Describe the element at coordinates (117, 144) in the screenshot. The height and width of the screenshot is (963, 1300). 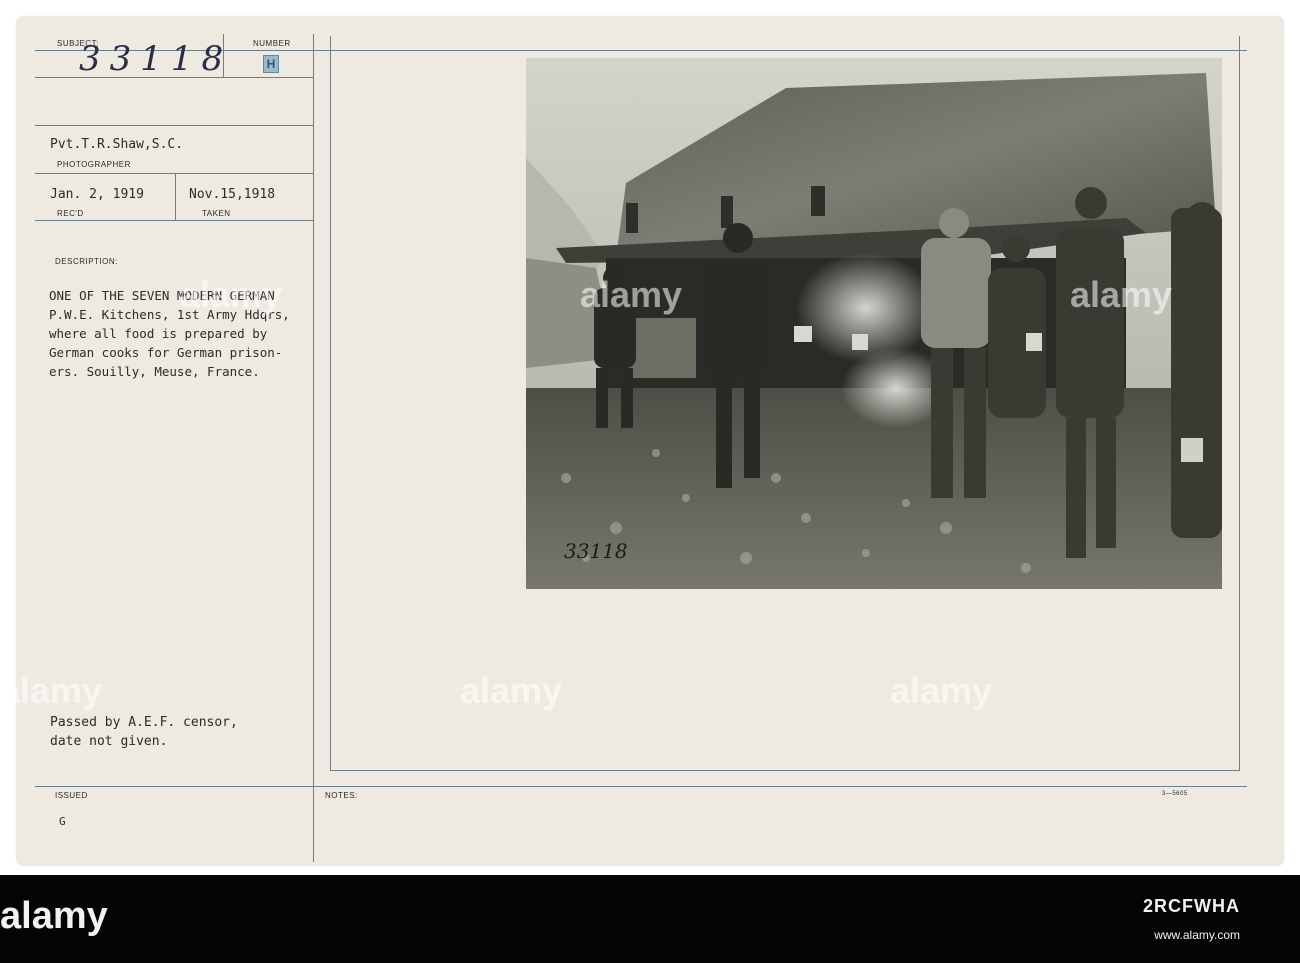
I see `photographer-name: Pvt.T.R.Shaw,S.C.` at that location.